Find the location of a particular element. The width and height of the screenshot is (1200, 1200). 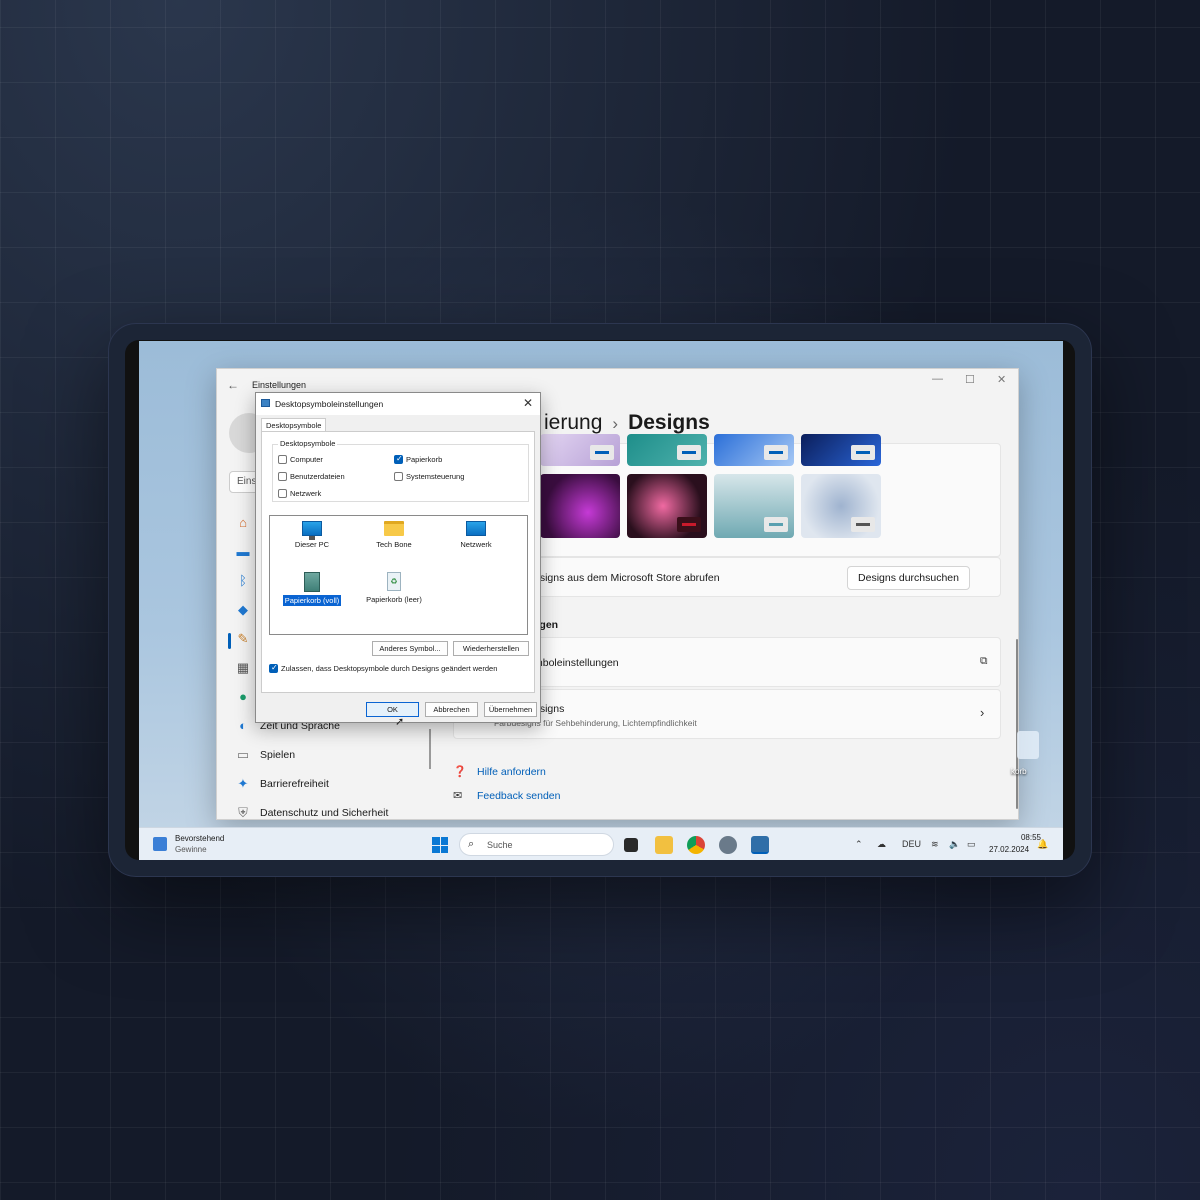

network-icon is located at coordinates (476, 528).